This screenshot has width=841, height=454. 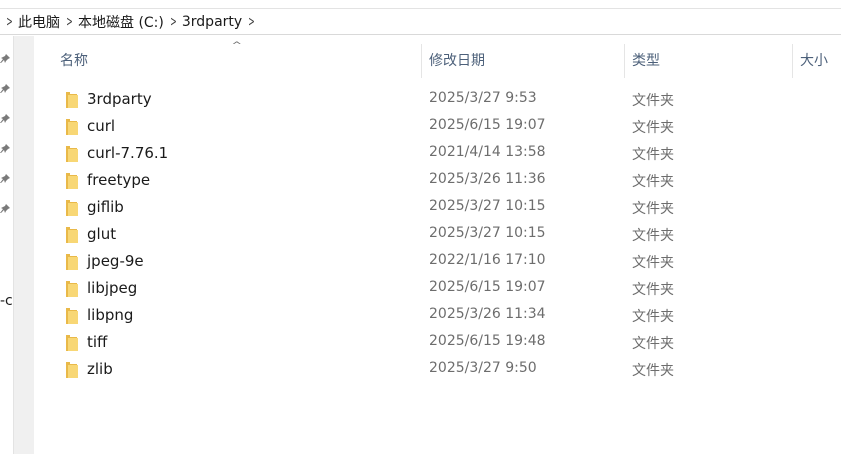 What do you see at coordinates (646, 61) in the screenshot?
I see `column-header-type-label: 类型` at bounding box center [646, 61].